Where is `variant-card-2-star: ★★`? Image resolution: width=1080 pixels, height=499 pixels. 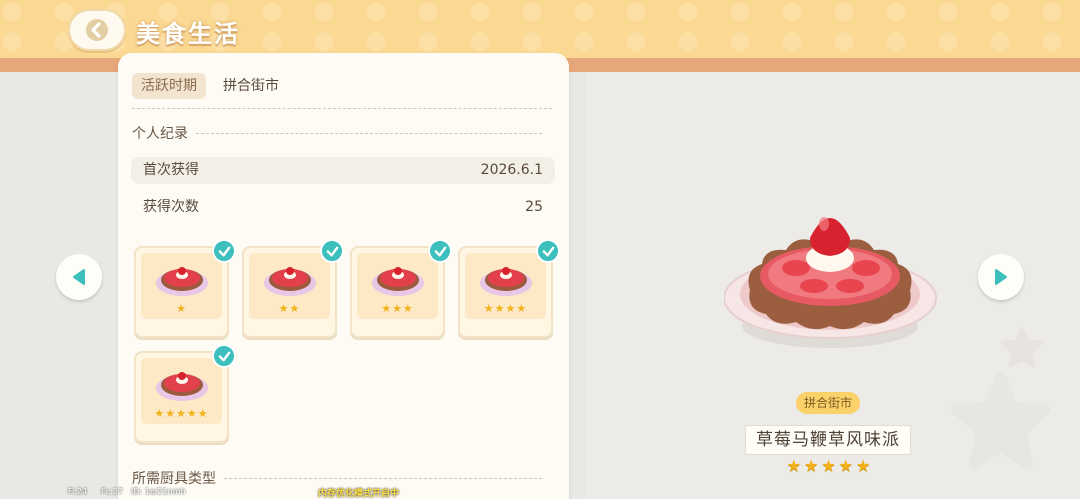 variant-card-2-star: ★★ is located at coordinates (293, 288).